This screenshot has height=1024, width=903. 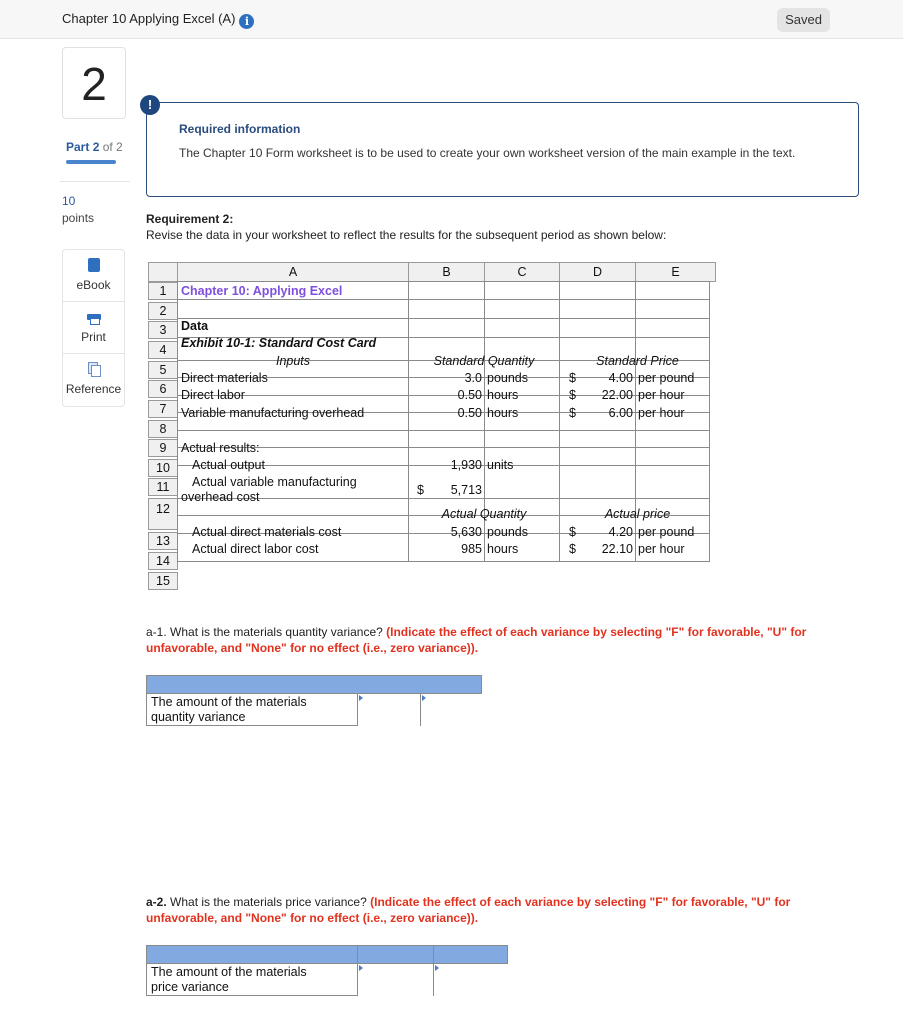 What do you see at coordinates (451, 19) in the screenshot?
I see `top-bar: Chapter 10 Applying Excel (A) i Saved` at bounding box center [451, 19].